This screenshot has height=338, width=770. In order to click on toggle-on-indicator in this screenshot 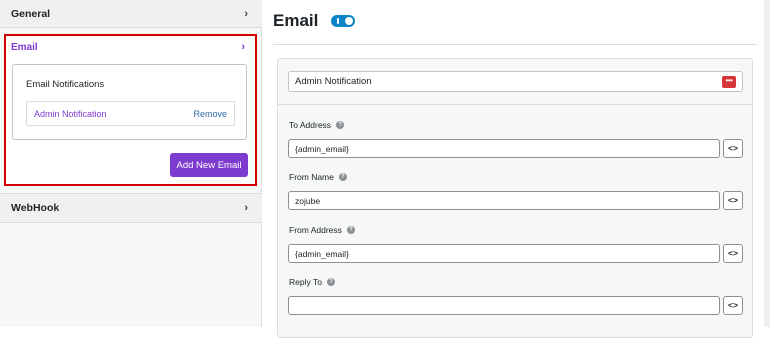, I will do `click(338, 21)`.